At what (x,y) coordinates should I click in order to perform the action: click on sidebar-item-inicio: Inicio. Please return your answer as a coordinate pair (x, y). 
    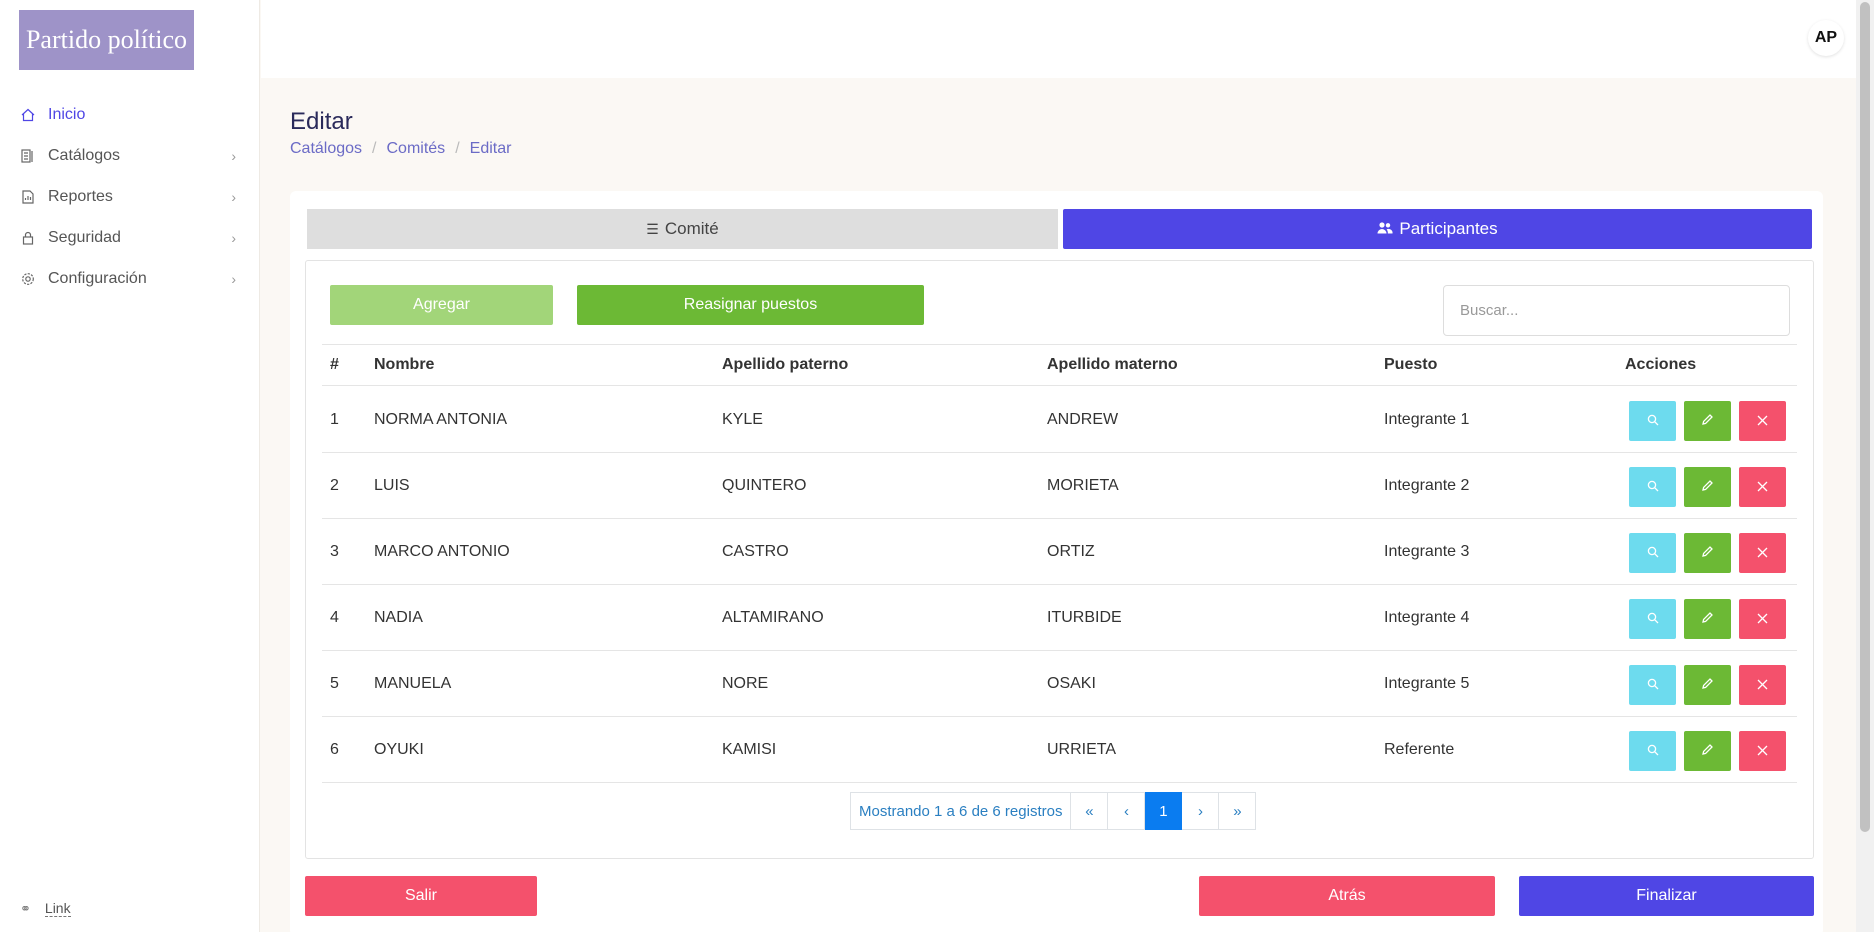
    Looking at the image, I should click on (130, 114).